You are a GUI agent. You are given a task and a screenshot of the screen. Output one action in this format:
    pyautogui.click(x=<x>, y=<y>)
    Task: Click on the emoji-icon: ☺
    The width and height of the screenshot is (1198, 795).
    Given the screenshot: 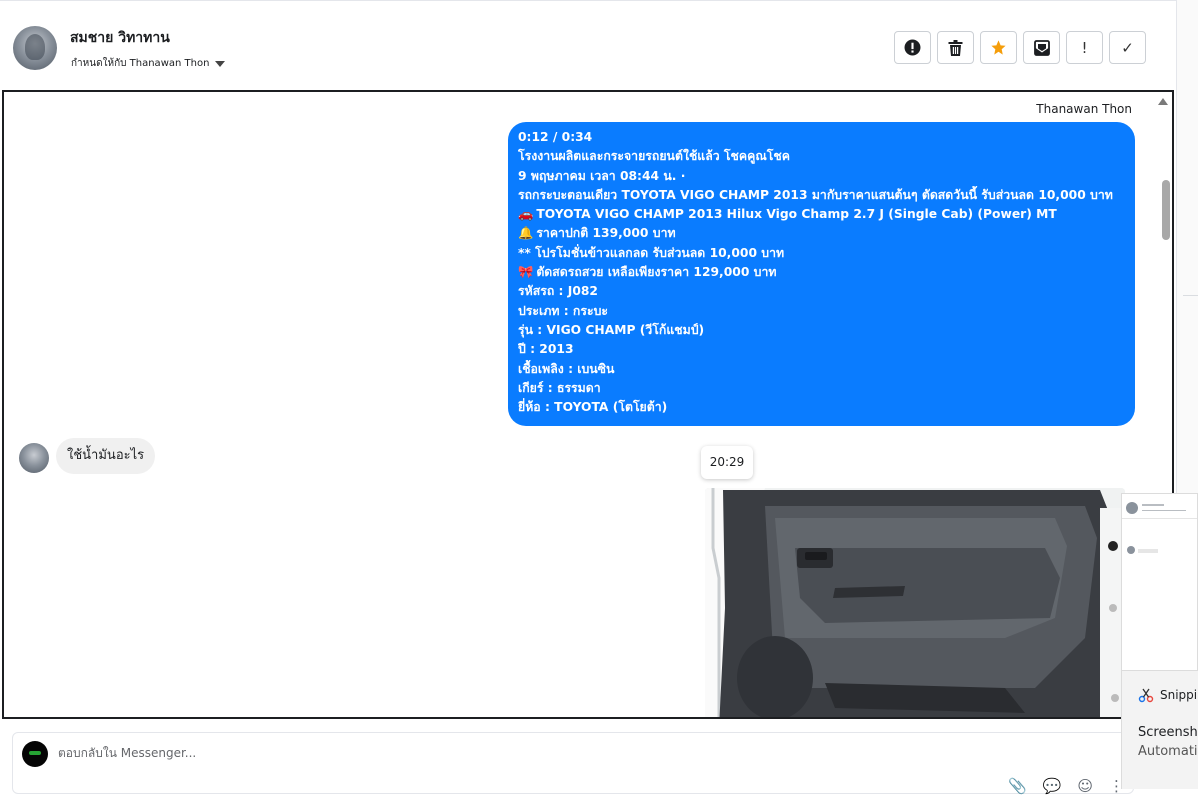 What is the action you would take?
    pyautogui.click(x=1085, y=786)
    